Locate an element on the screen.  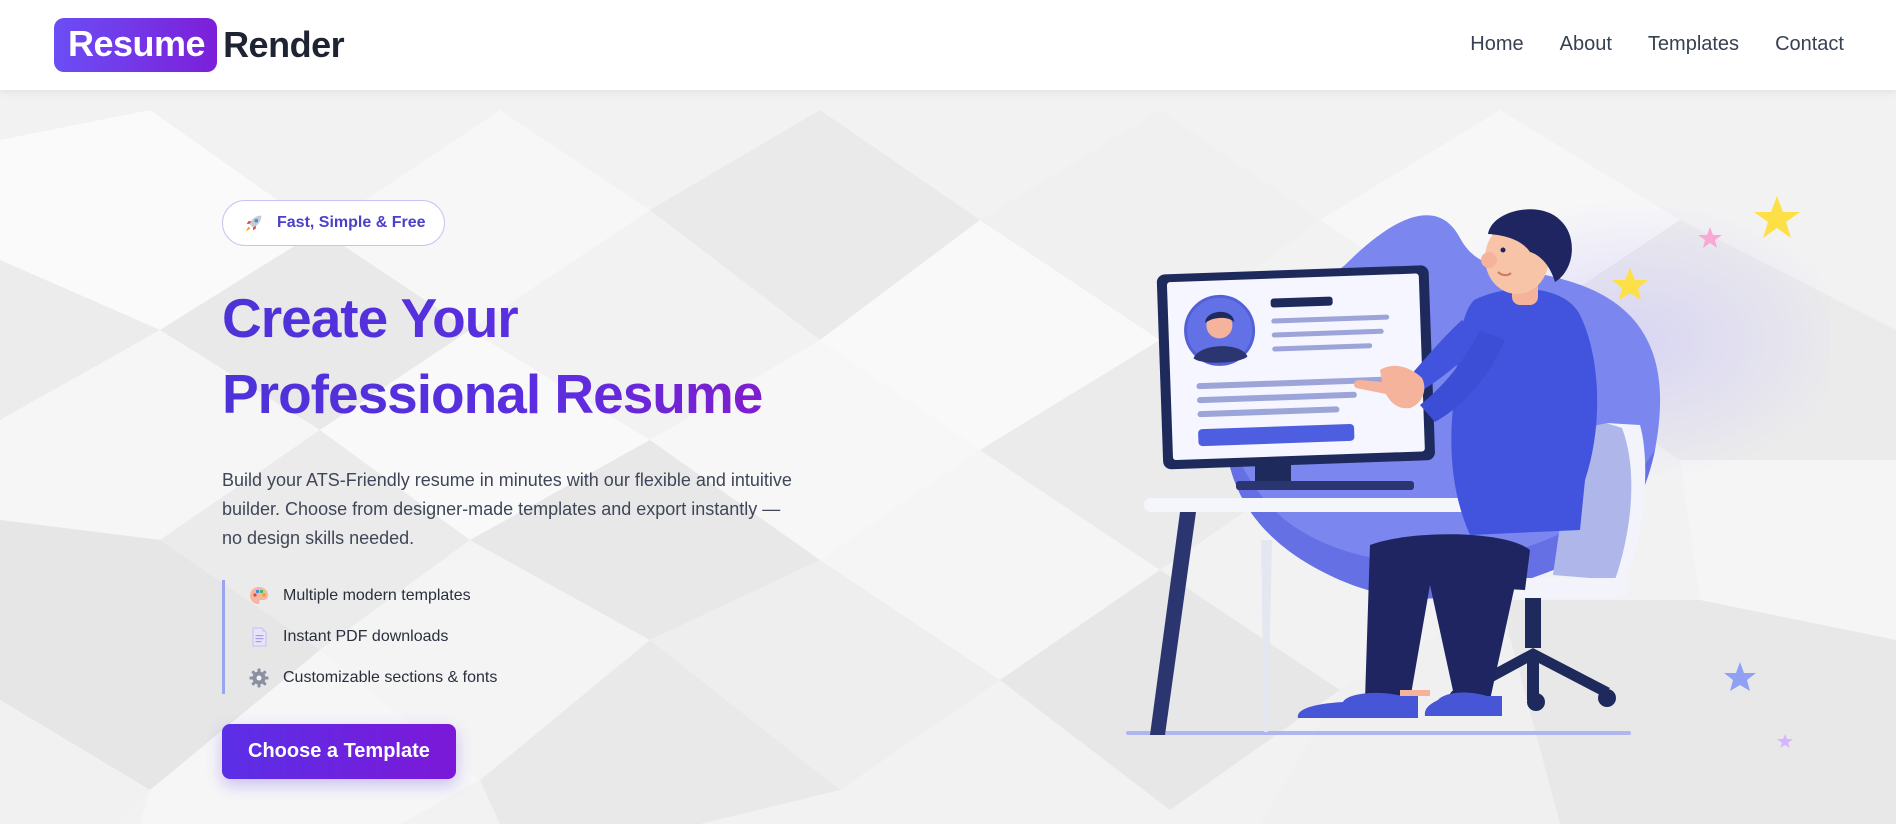
feature-item: Multiple modern templates is located at coordinates (534, 596).